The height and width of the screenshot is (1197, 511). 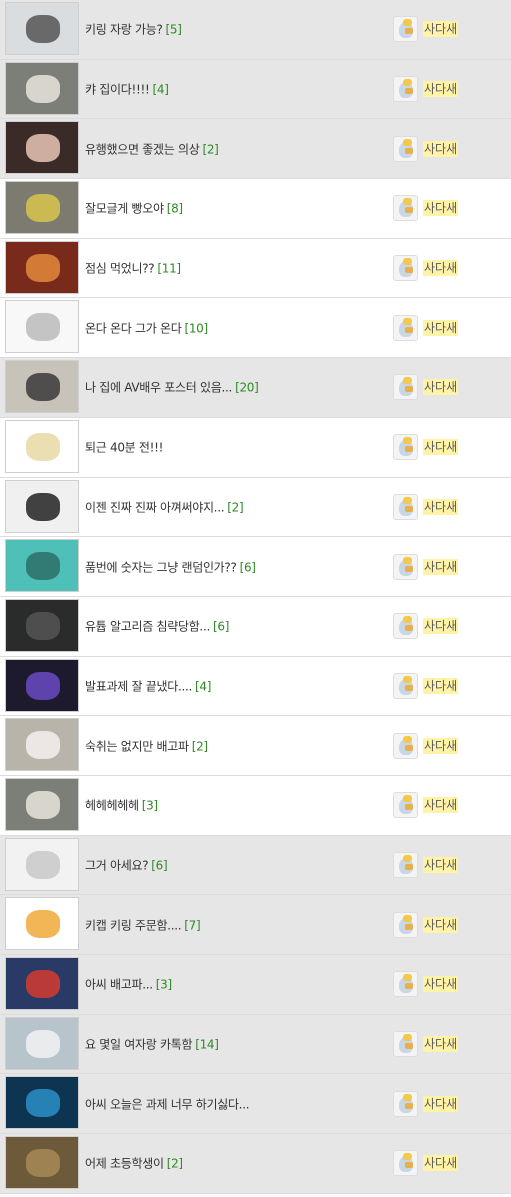 What do you see at coordinates (143, 924) in the screenshot?
I see `post-title-link: 키캡 키링 주문함.... [7]` at bounding box center [143, 924].